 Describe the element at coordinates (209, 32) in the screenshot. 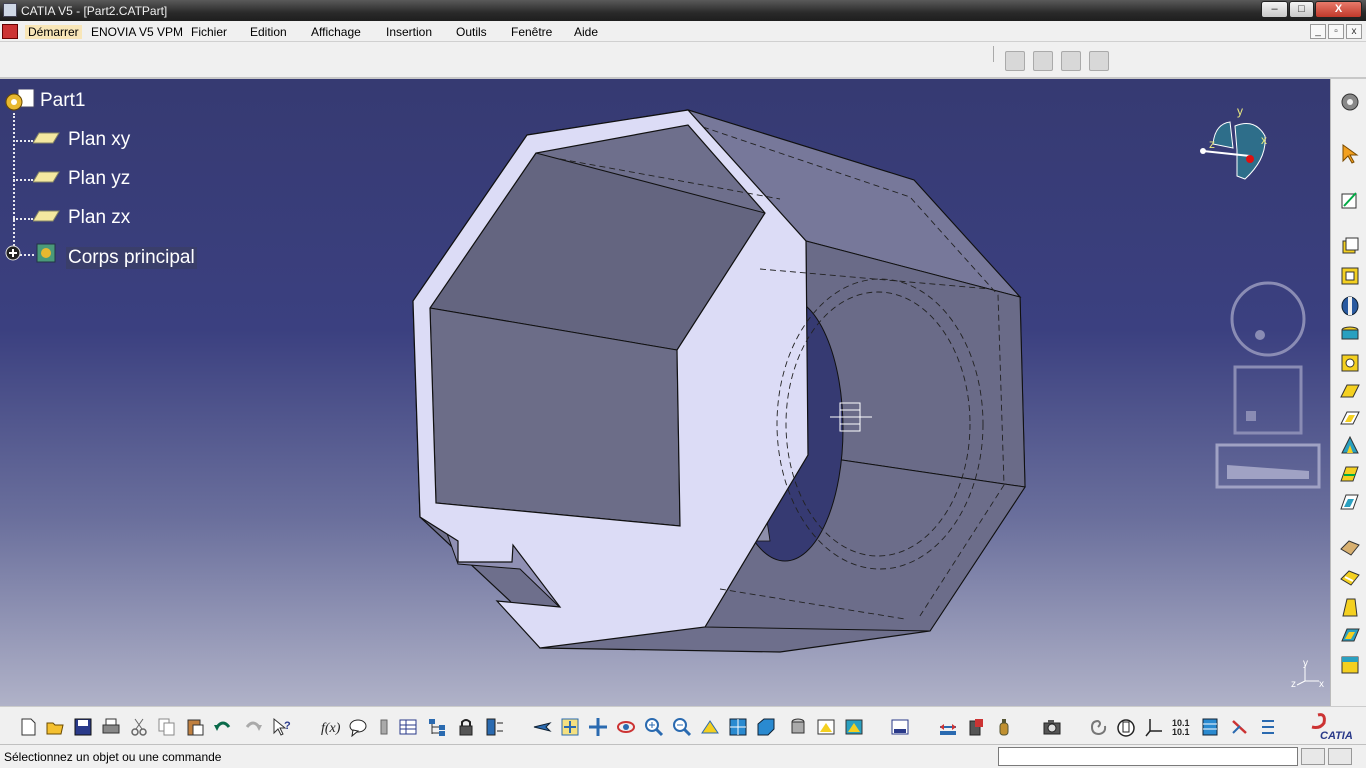

I see `menu-fichier: Fichier` at that location.